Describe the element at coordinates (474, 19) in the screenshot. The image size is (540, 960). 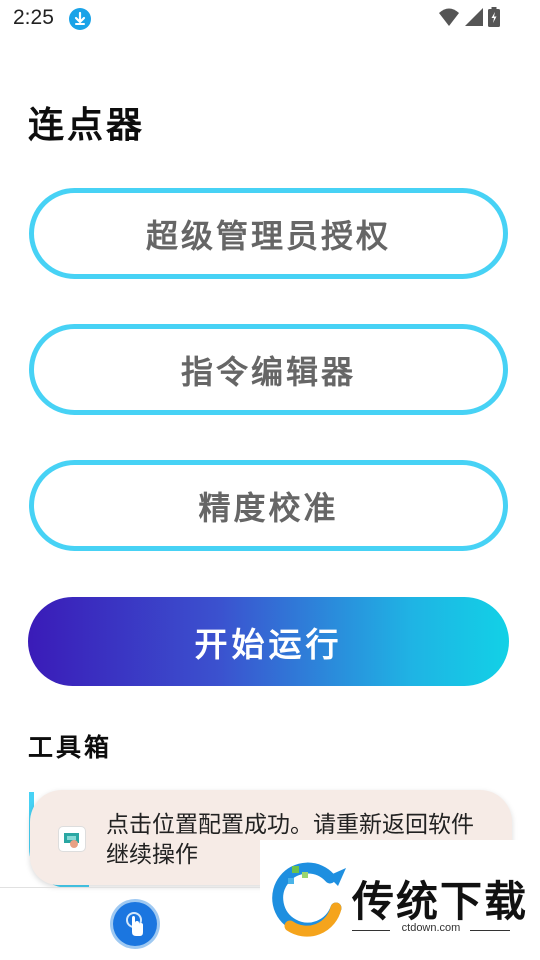
I see `signal-icon` at that location.